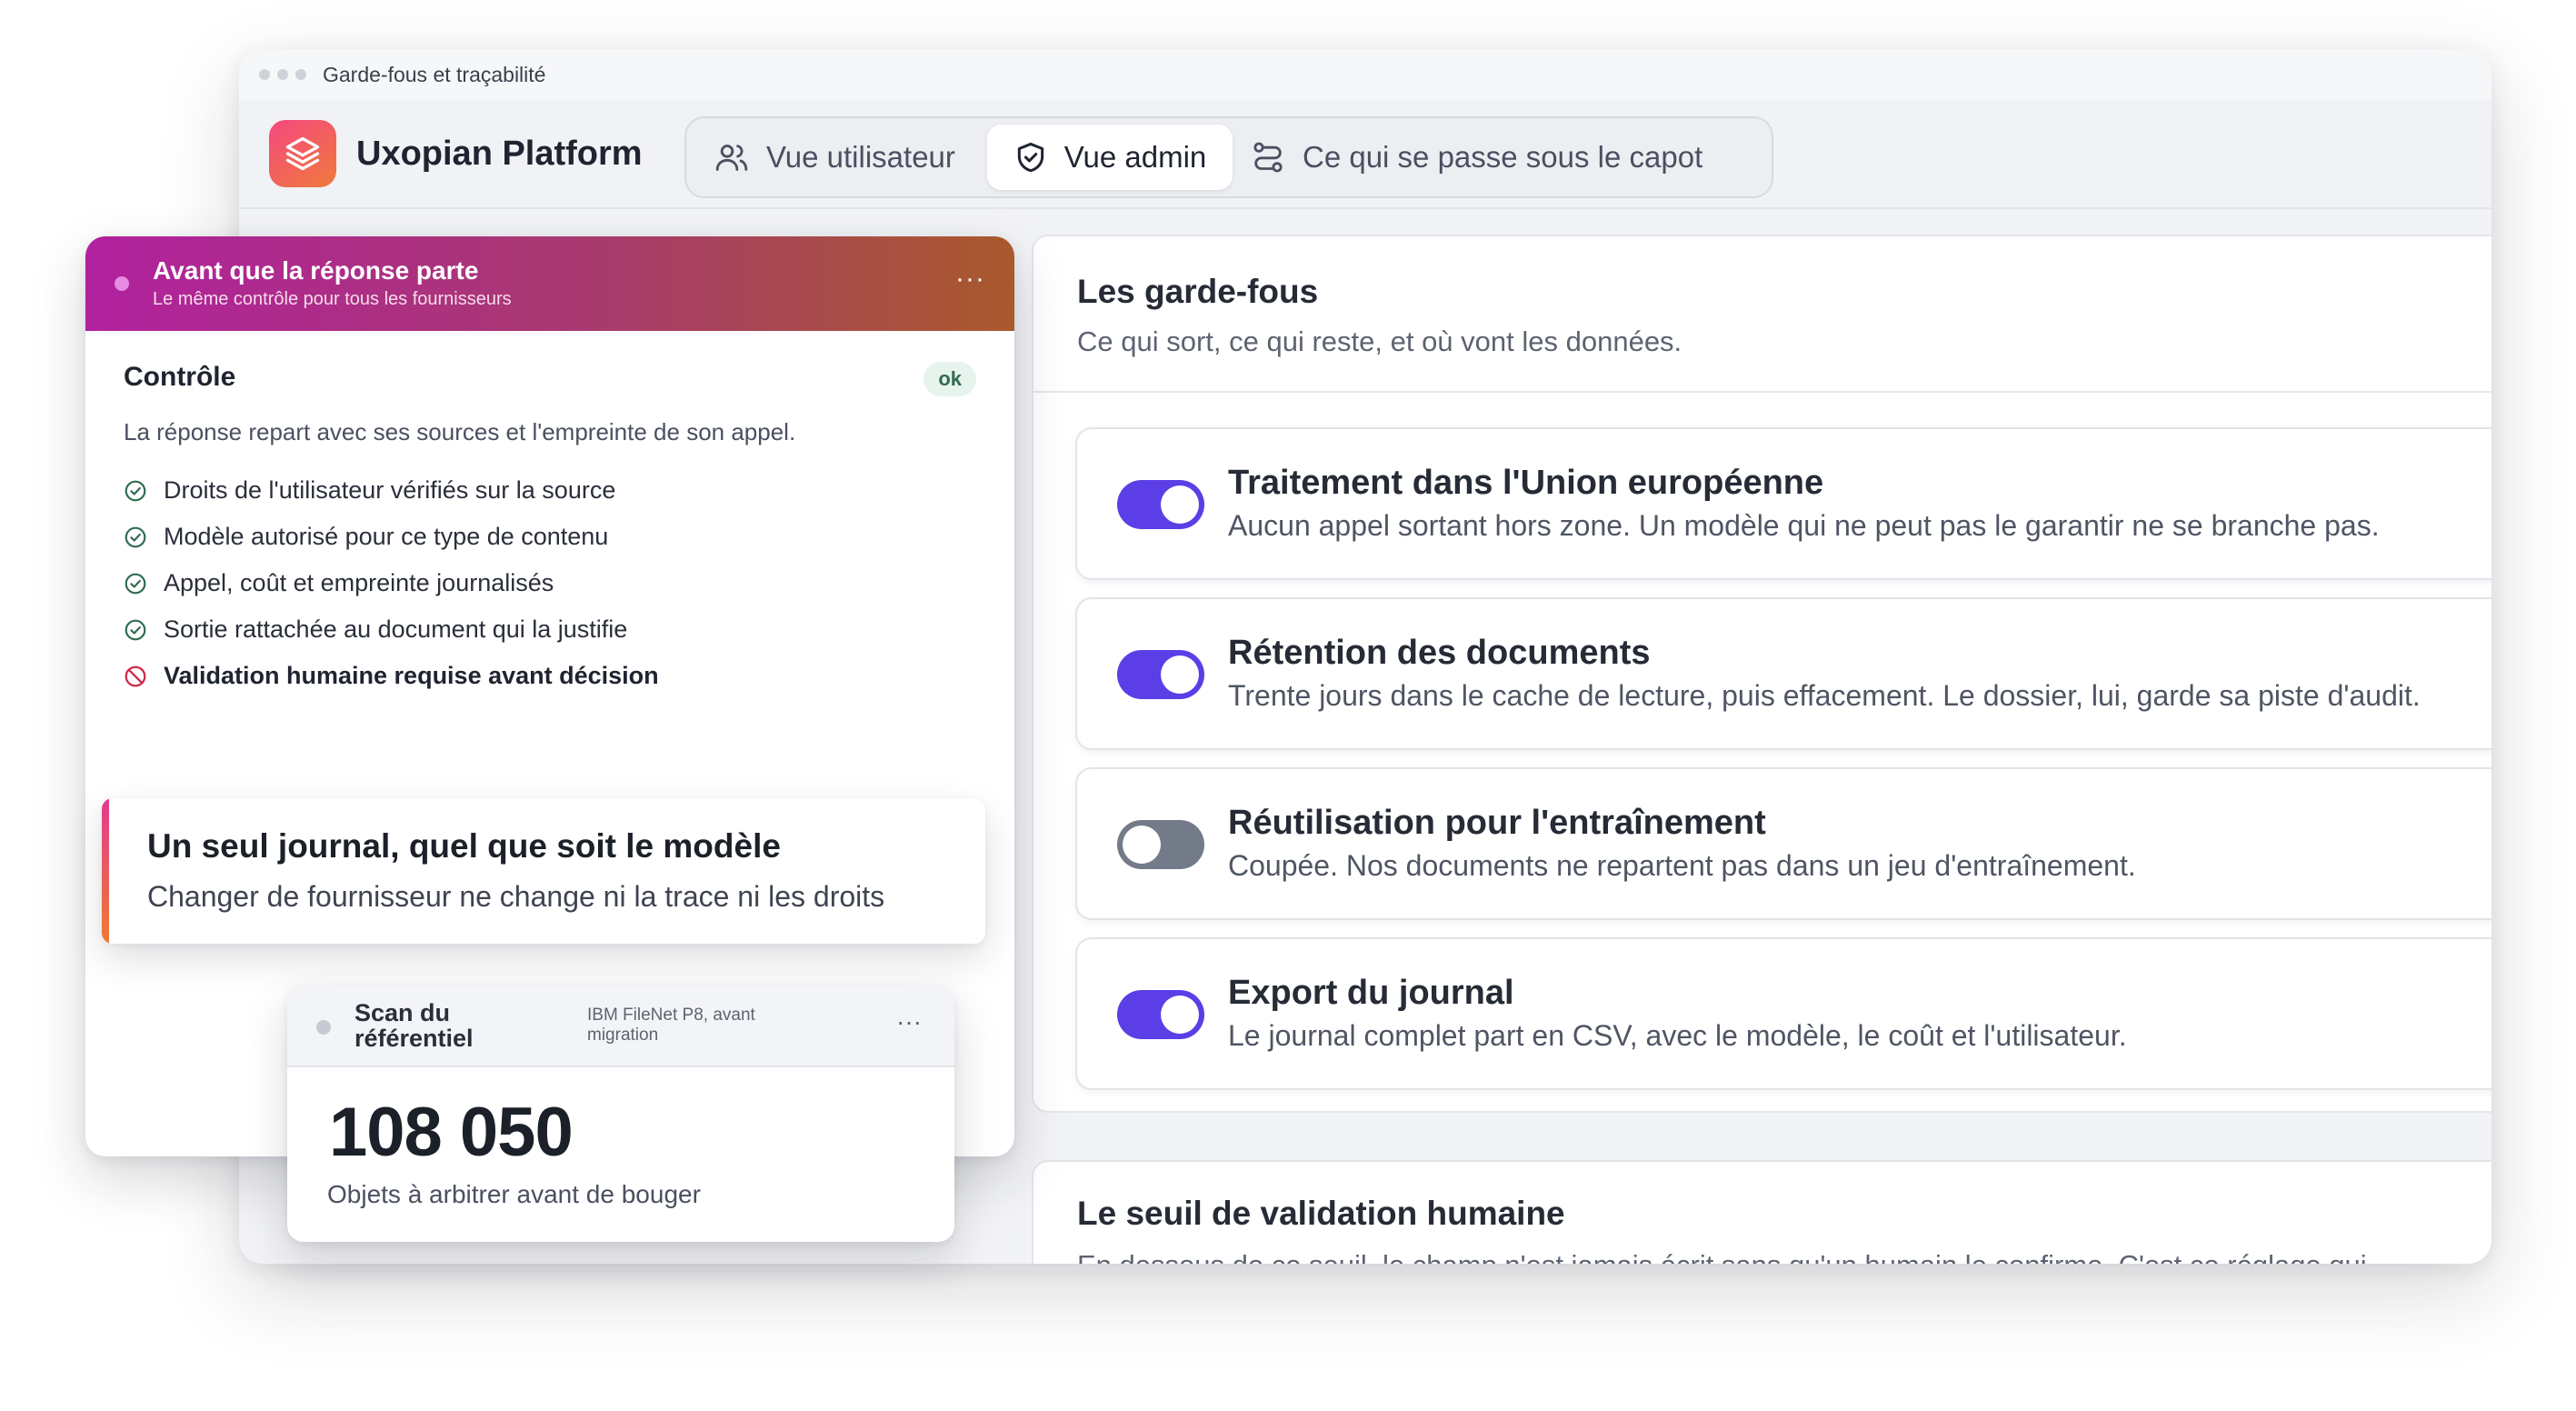 The width and height of the screenshot is (2576, 1411). I want to click on threshold-title: Le seuil de validation humaine, so click(1321, 1213).